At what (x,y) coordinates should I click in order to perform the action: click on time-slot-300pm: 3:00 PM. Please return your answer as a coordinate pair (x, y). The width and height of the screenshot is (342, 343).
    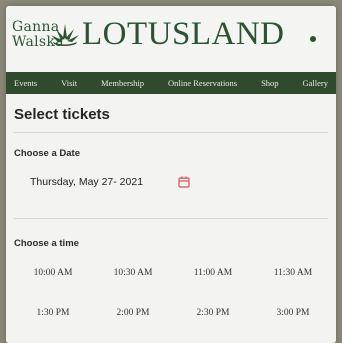
    Looking at the image, I should click on (293, 313).